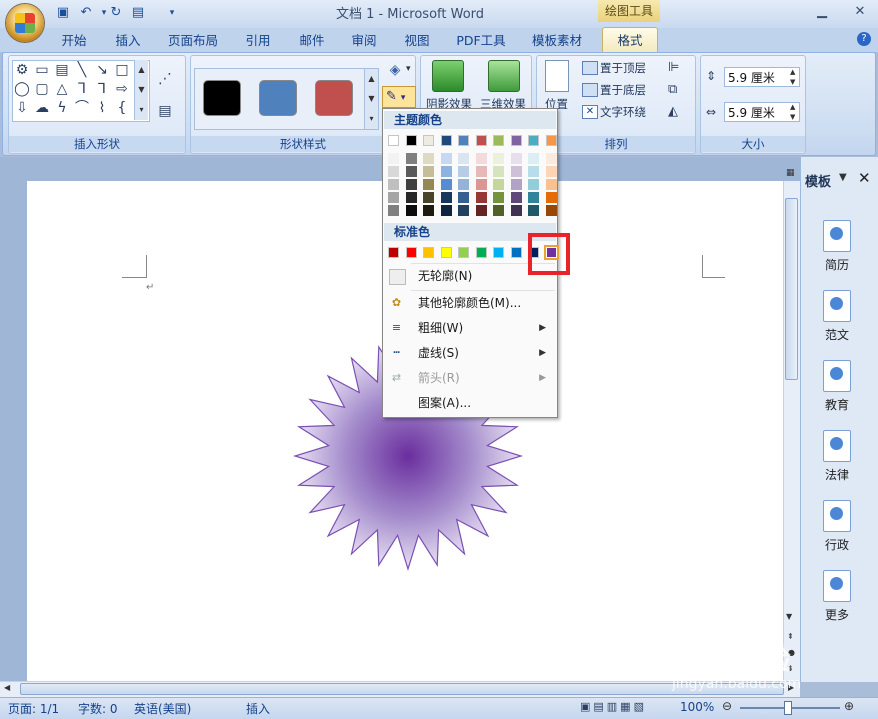 The image size is (878, 719). I want to click on outline-pen-button: ✎ ▾, so click(399, 97).